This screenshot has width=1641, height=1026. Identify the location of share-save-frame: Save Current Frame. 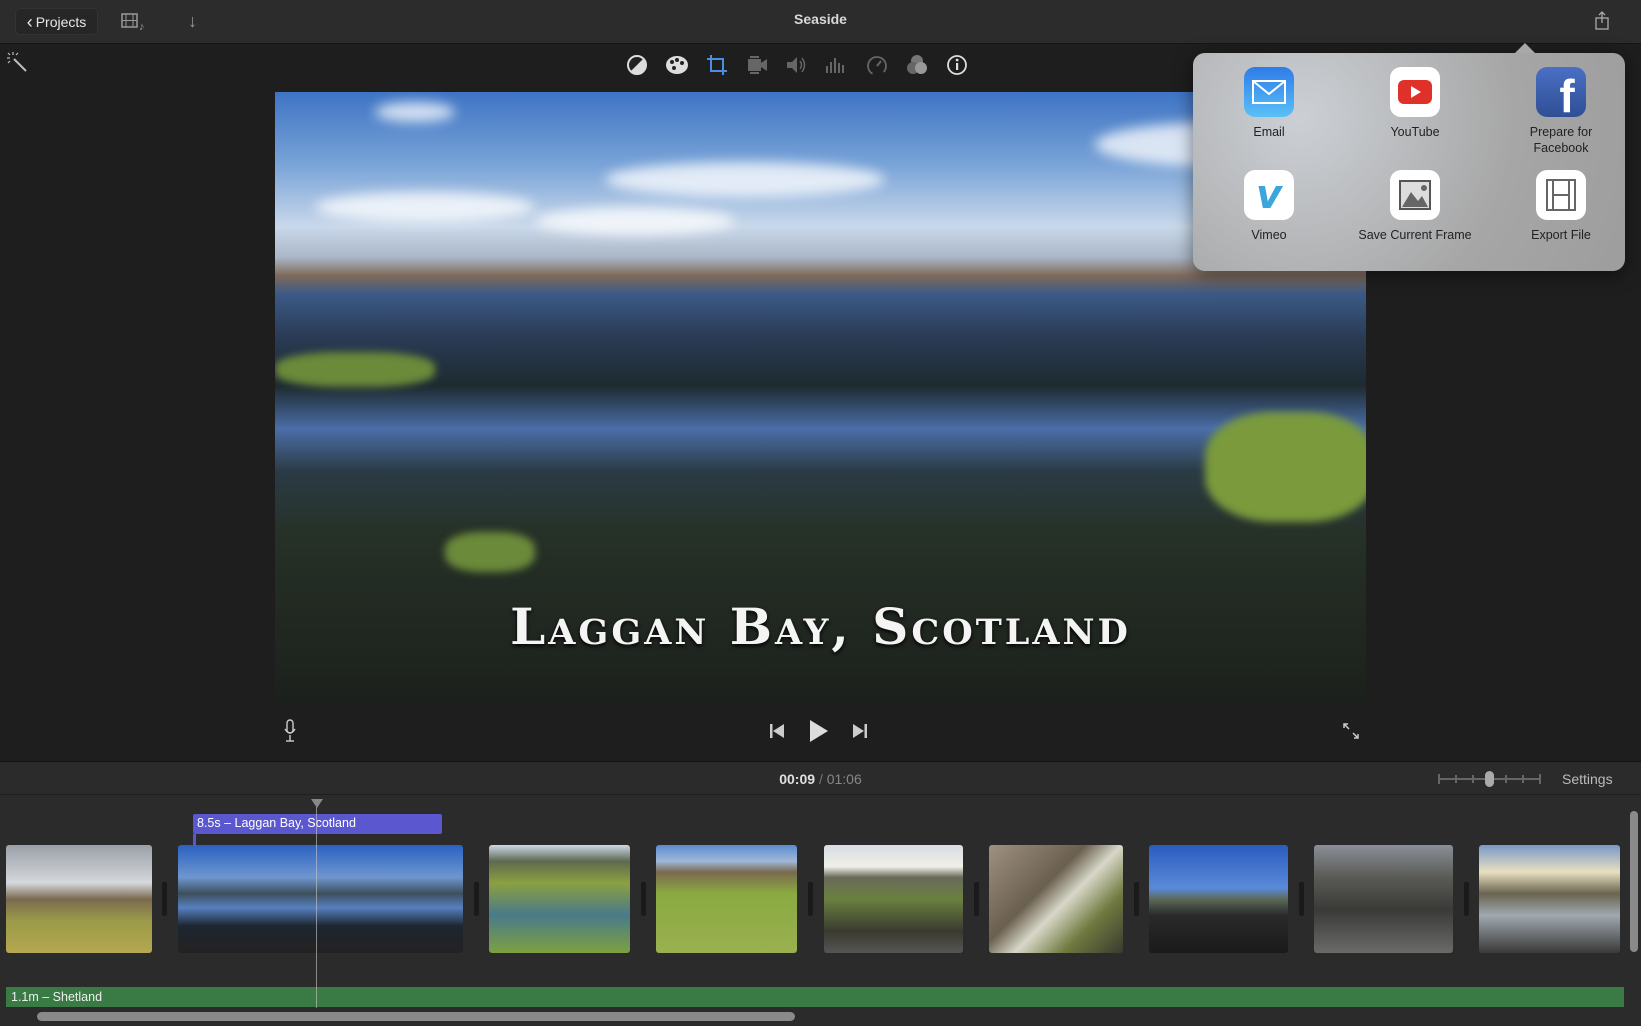
(1415, 206).